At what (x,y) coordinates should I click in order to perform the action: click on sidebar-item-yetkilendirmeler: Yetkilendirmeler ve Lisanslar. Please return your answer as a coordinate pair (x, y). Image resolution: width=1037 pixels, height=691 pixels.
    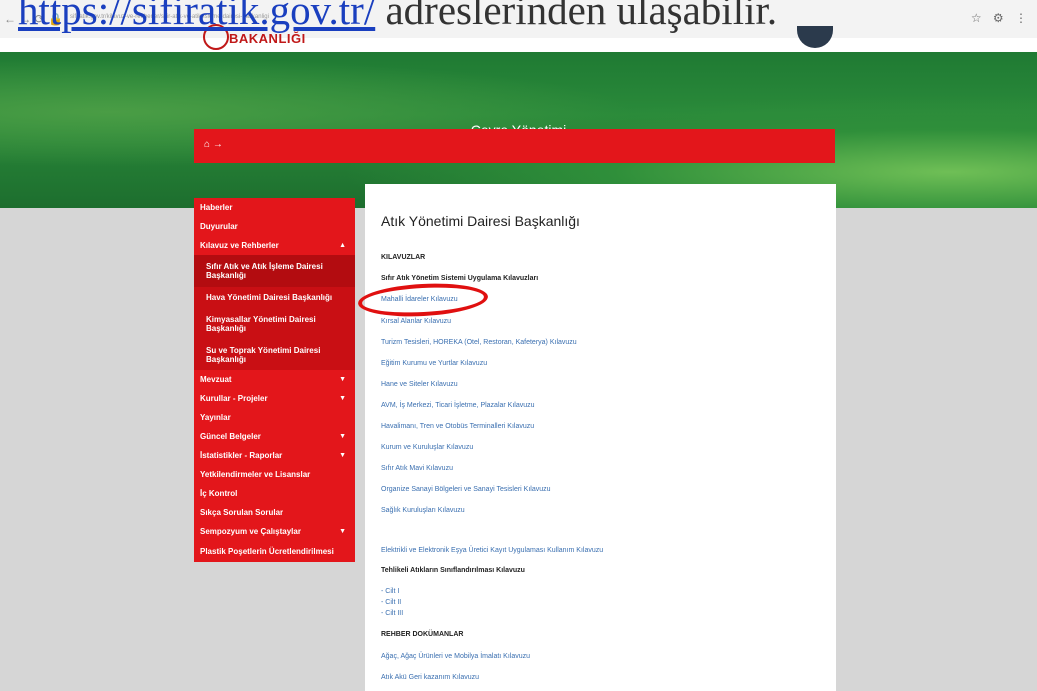
    Looking at the image, I should click on (274, 474).